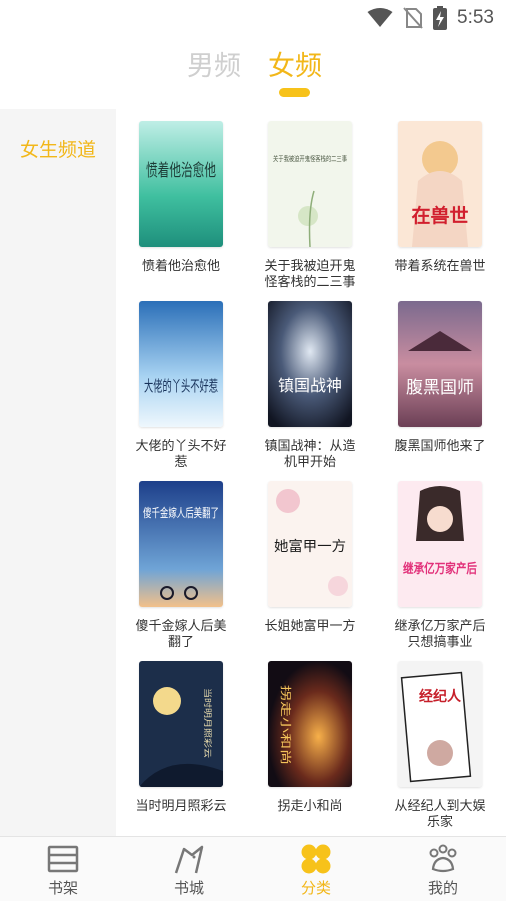 The width and height of the screenshot is (506, 901). Describe the element at coordinates (440, 724) in the screenshot. I see `book-cover: 经纪人` at that location.